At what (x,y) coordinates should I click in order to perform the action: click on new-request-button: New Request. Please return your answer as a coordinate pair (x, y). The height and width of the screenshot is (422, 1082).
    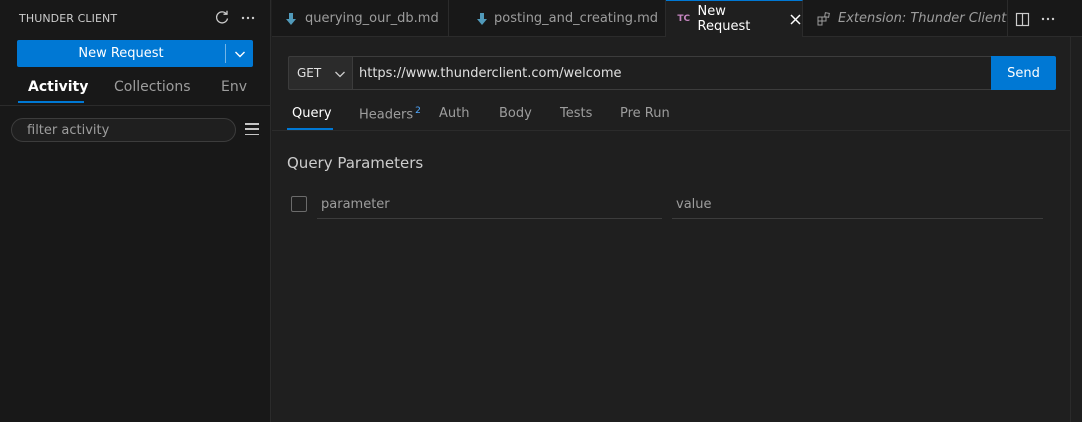
    Looking at the image, I should click on (121, 53).